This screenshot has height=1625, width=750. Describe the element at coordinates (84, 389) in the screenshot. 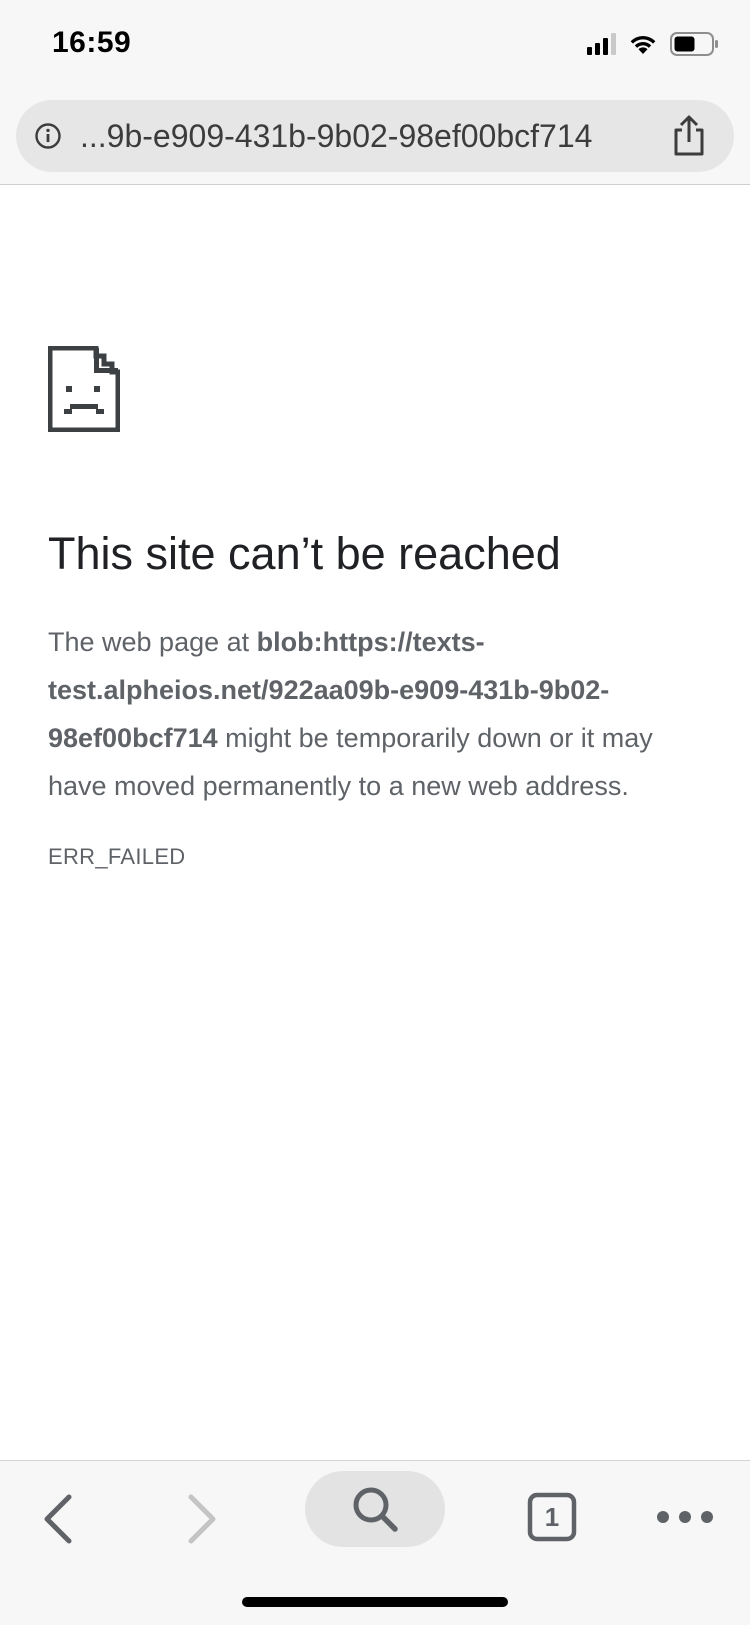

I see `sad-page-icon` at that location.